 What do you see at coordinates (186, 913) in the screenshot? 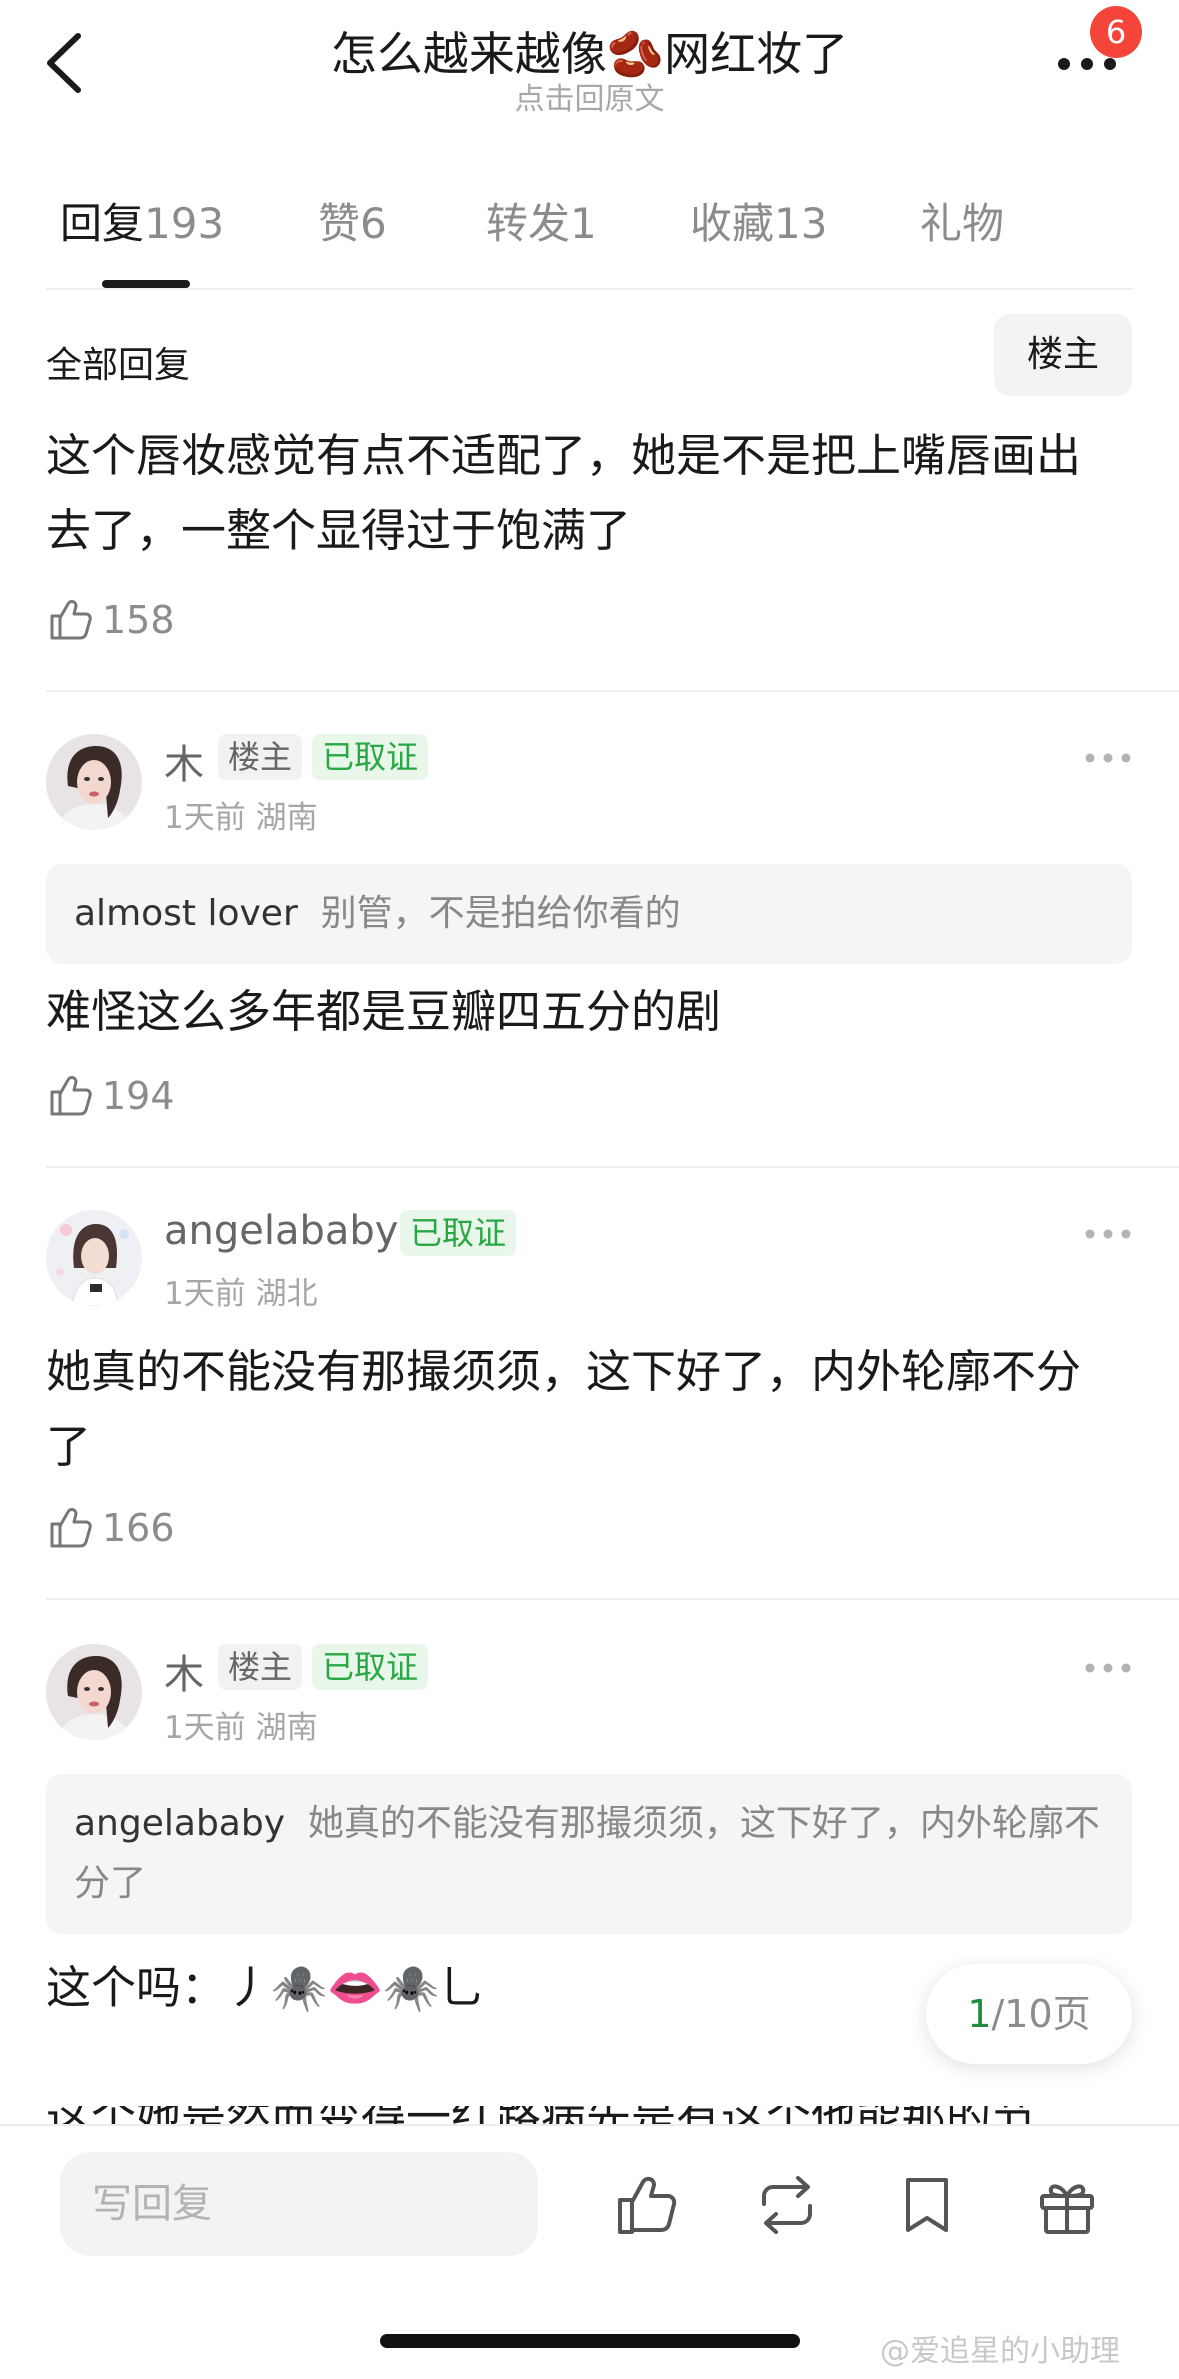
I see `quoted-username: almost lover` at bounding box center [186, 913].